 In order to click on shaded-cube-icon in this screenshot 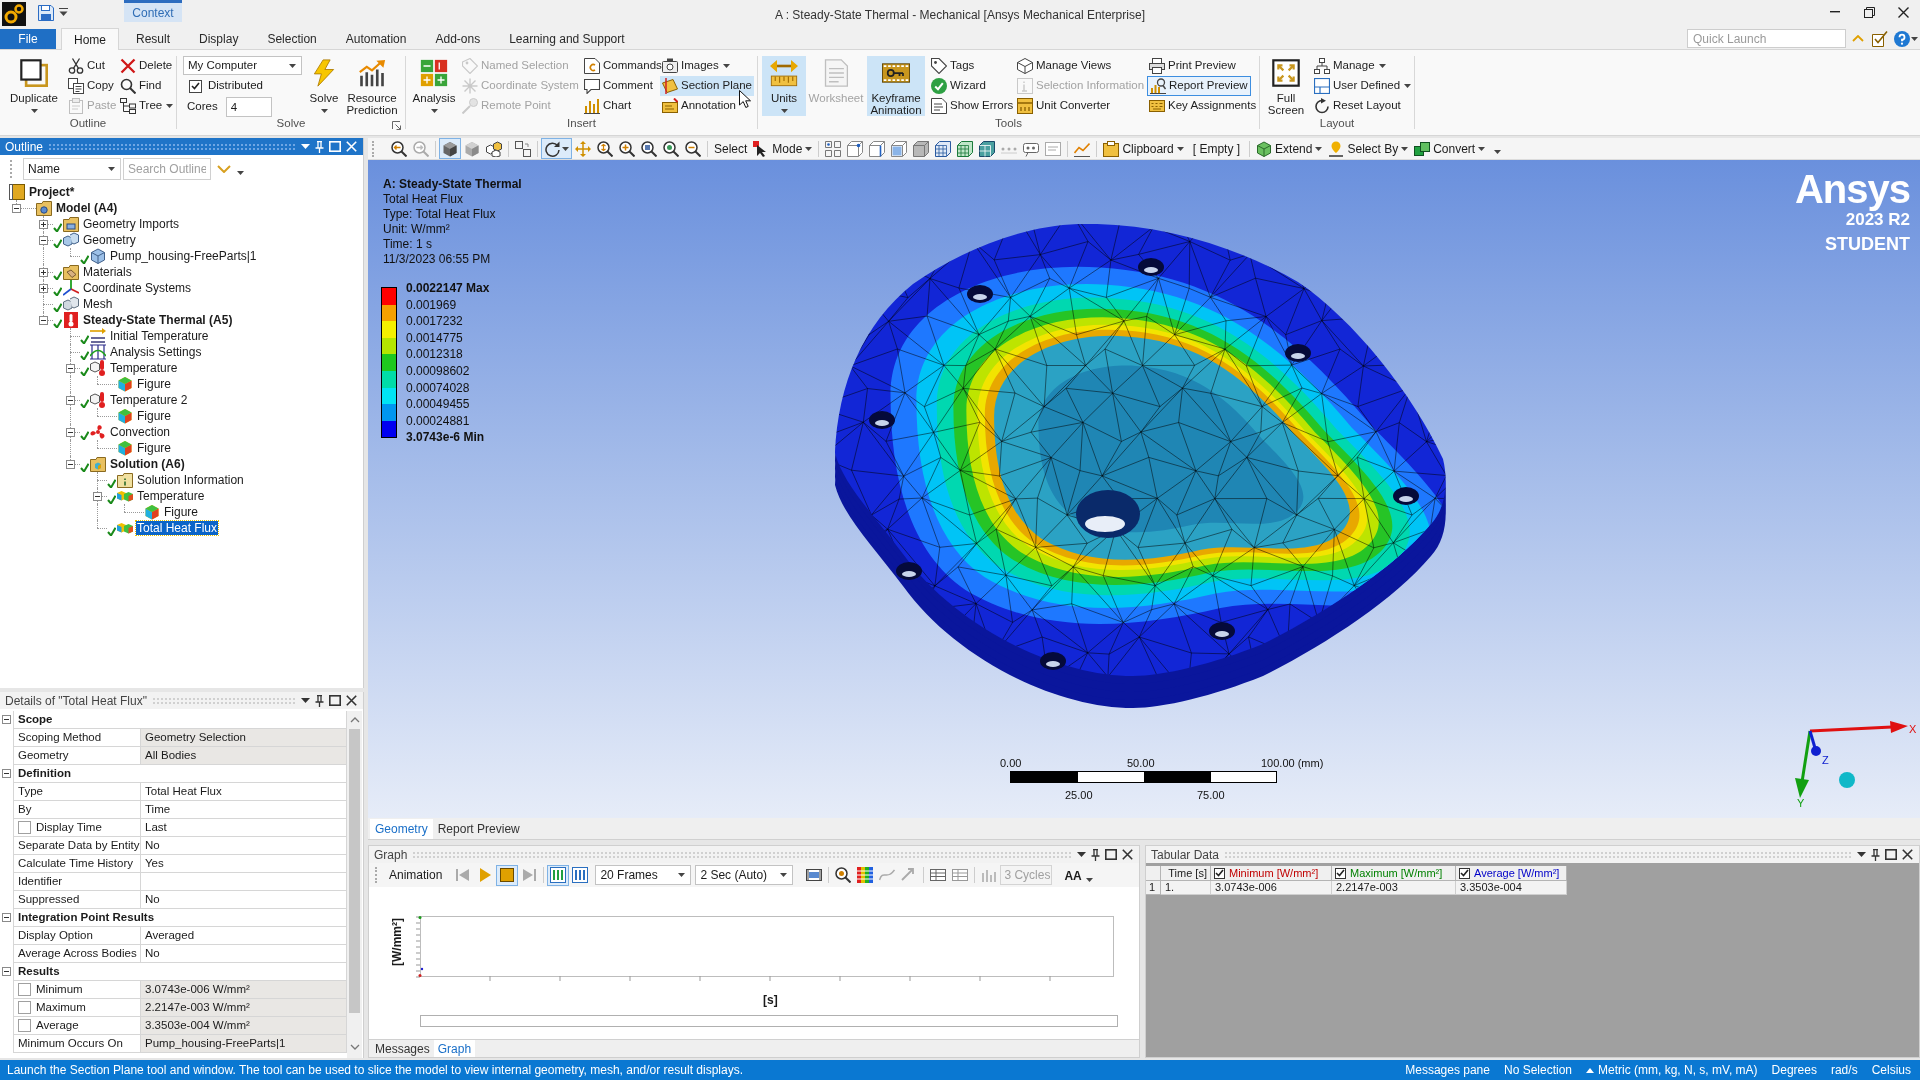, I will do `click(472, 148)`.